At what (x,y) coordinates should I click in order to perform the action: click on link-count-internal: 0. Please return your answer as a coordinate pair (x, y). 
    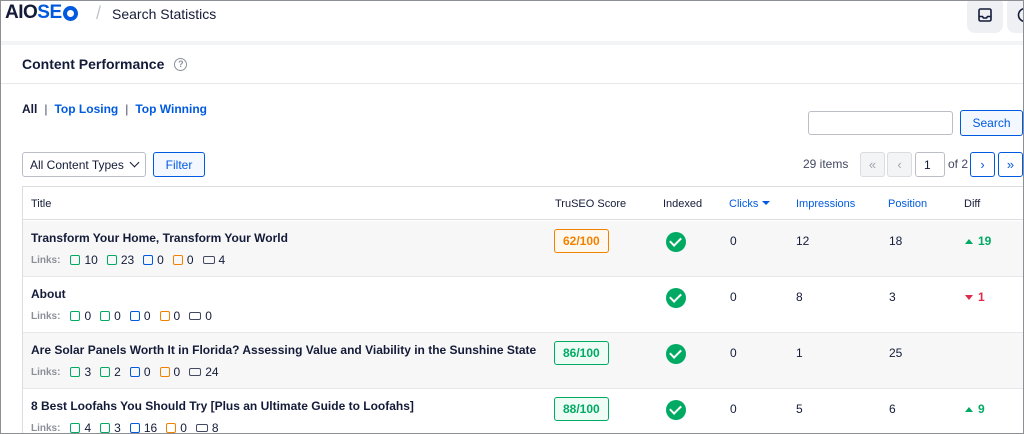
    Looking at the image, I should click on (80, 316).